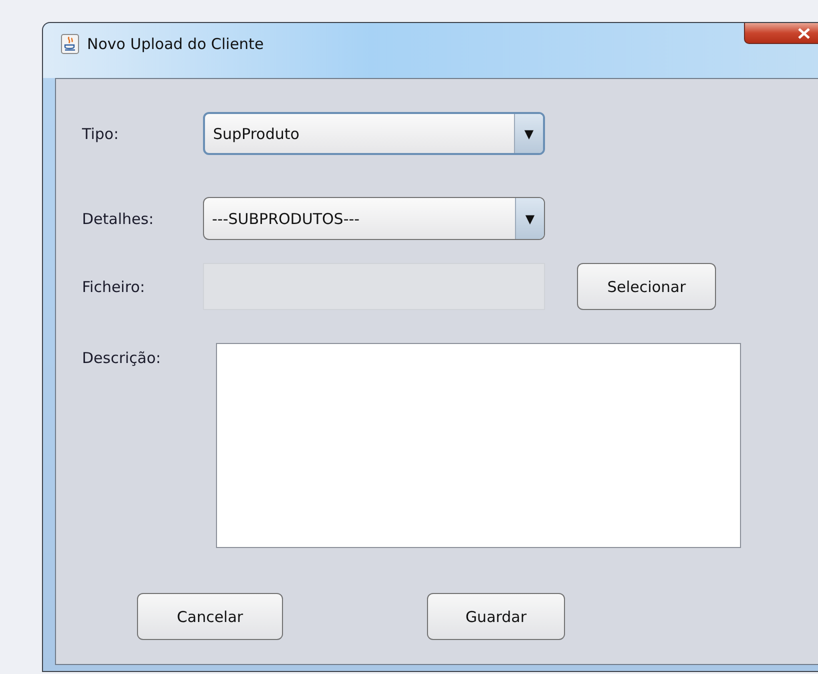  What do you see at coordinates (374, 133) in the screenshot?
I see `type-dropdown: SupProduto ▼` at bounding box center [374, 133].